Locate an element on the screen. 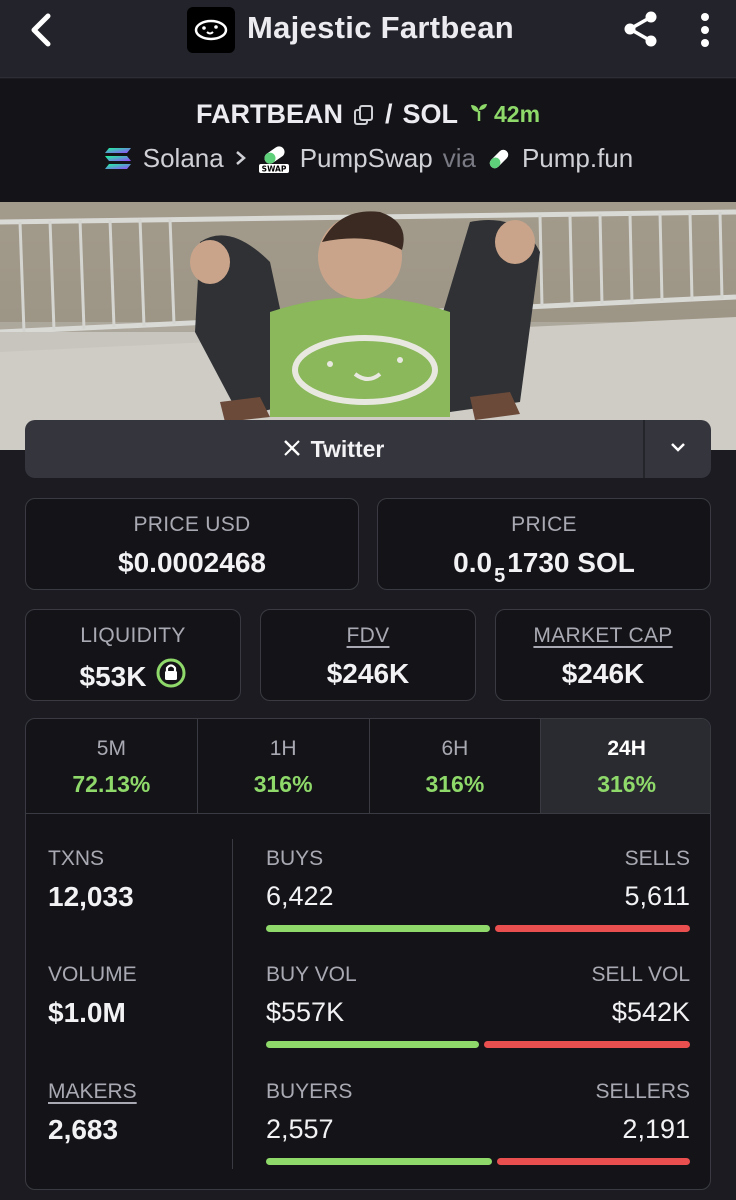  liquidity-box: LIQUIDITY $53K is located at coordinates (133, 655).